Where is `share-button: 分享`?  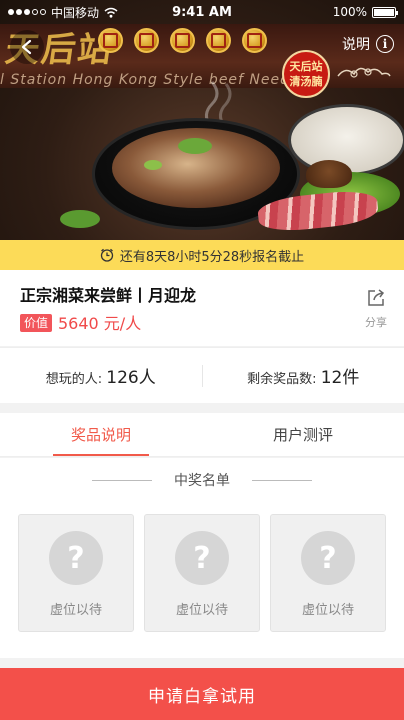
share-button: 分享 is located at coordinates (376, 309).